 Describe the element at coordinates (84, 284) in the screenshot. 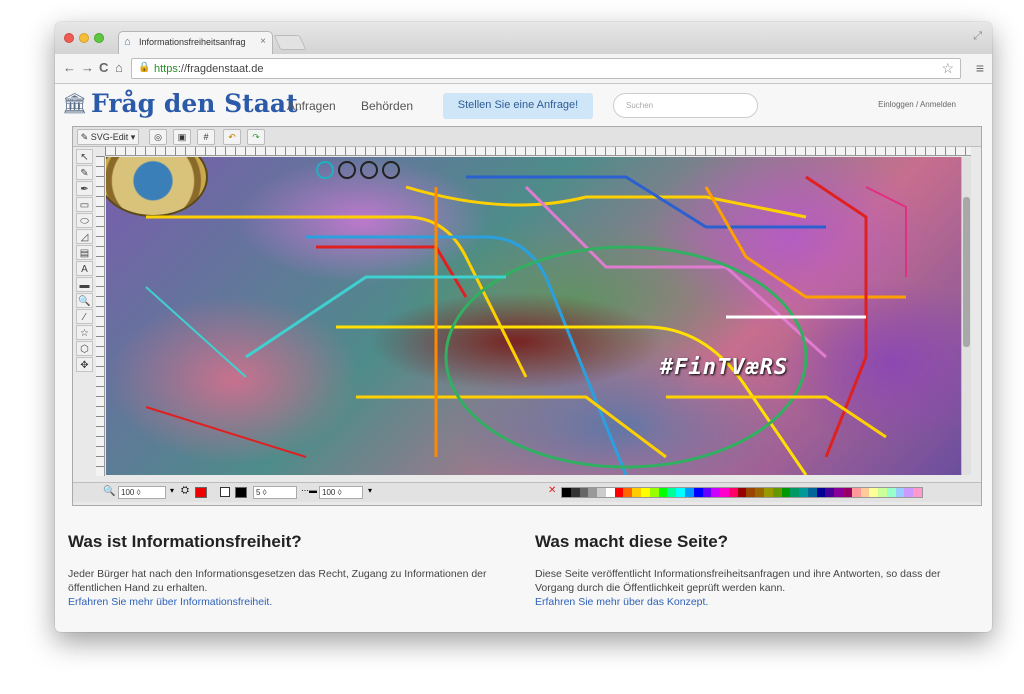

I see `textbox-tool-icon: ▬` at that location.